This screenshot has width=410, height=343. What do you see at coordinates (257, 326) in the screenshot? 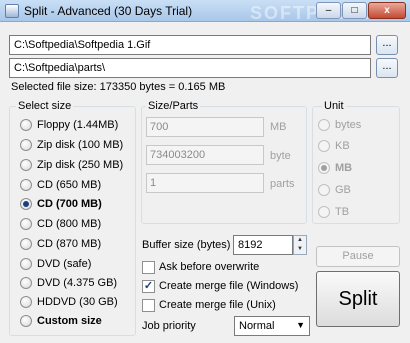
I see `job-priority-value: Normal` at bounding box center [257, 326].